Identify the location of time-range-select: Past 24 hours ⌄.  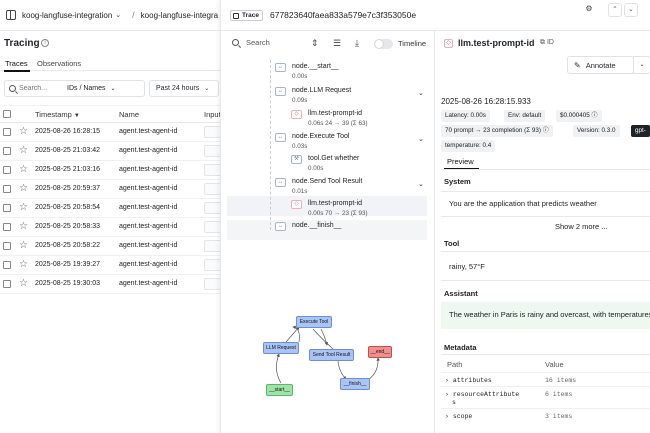
(184, 88).